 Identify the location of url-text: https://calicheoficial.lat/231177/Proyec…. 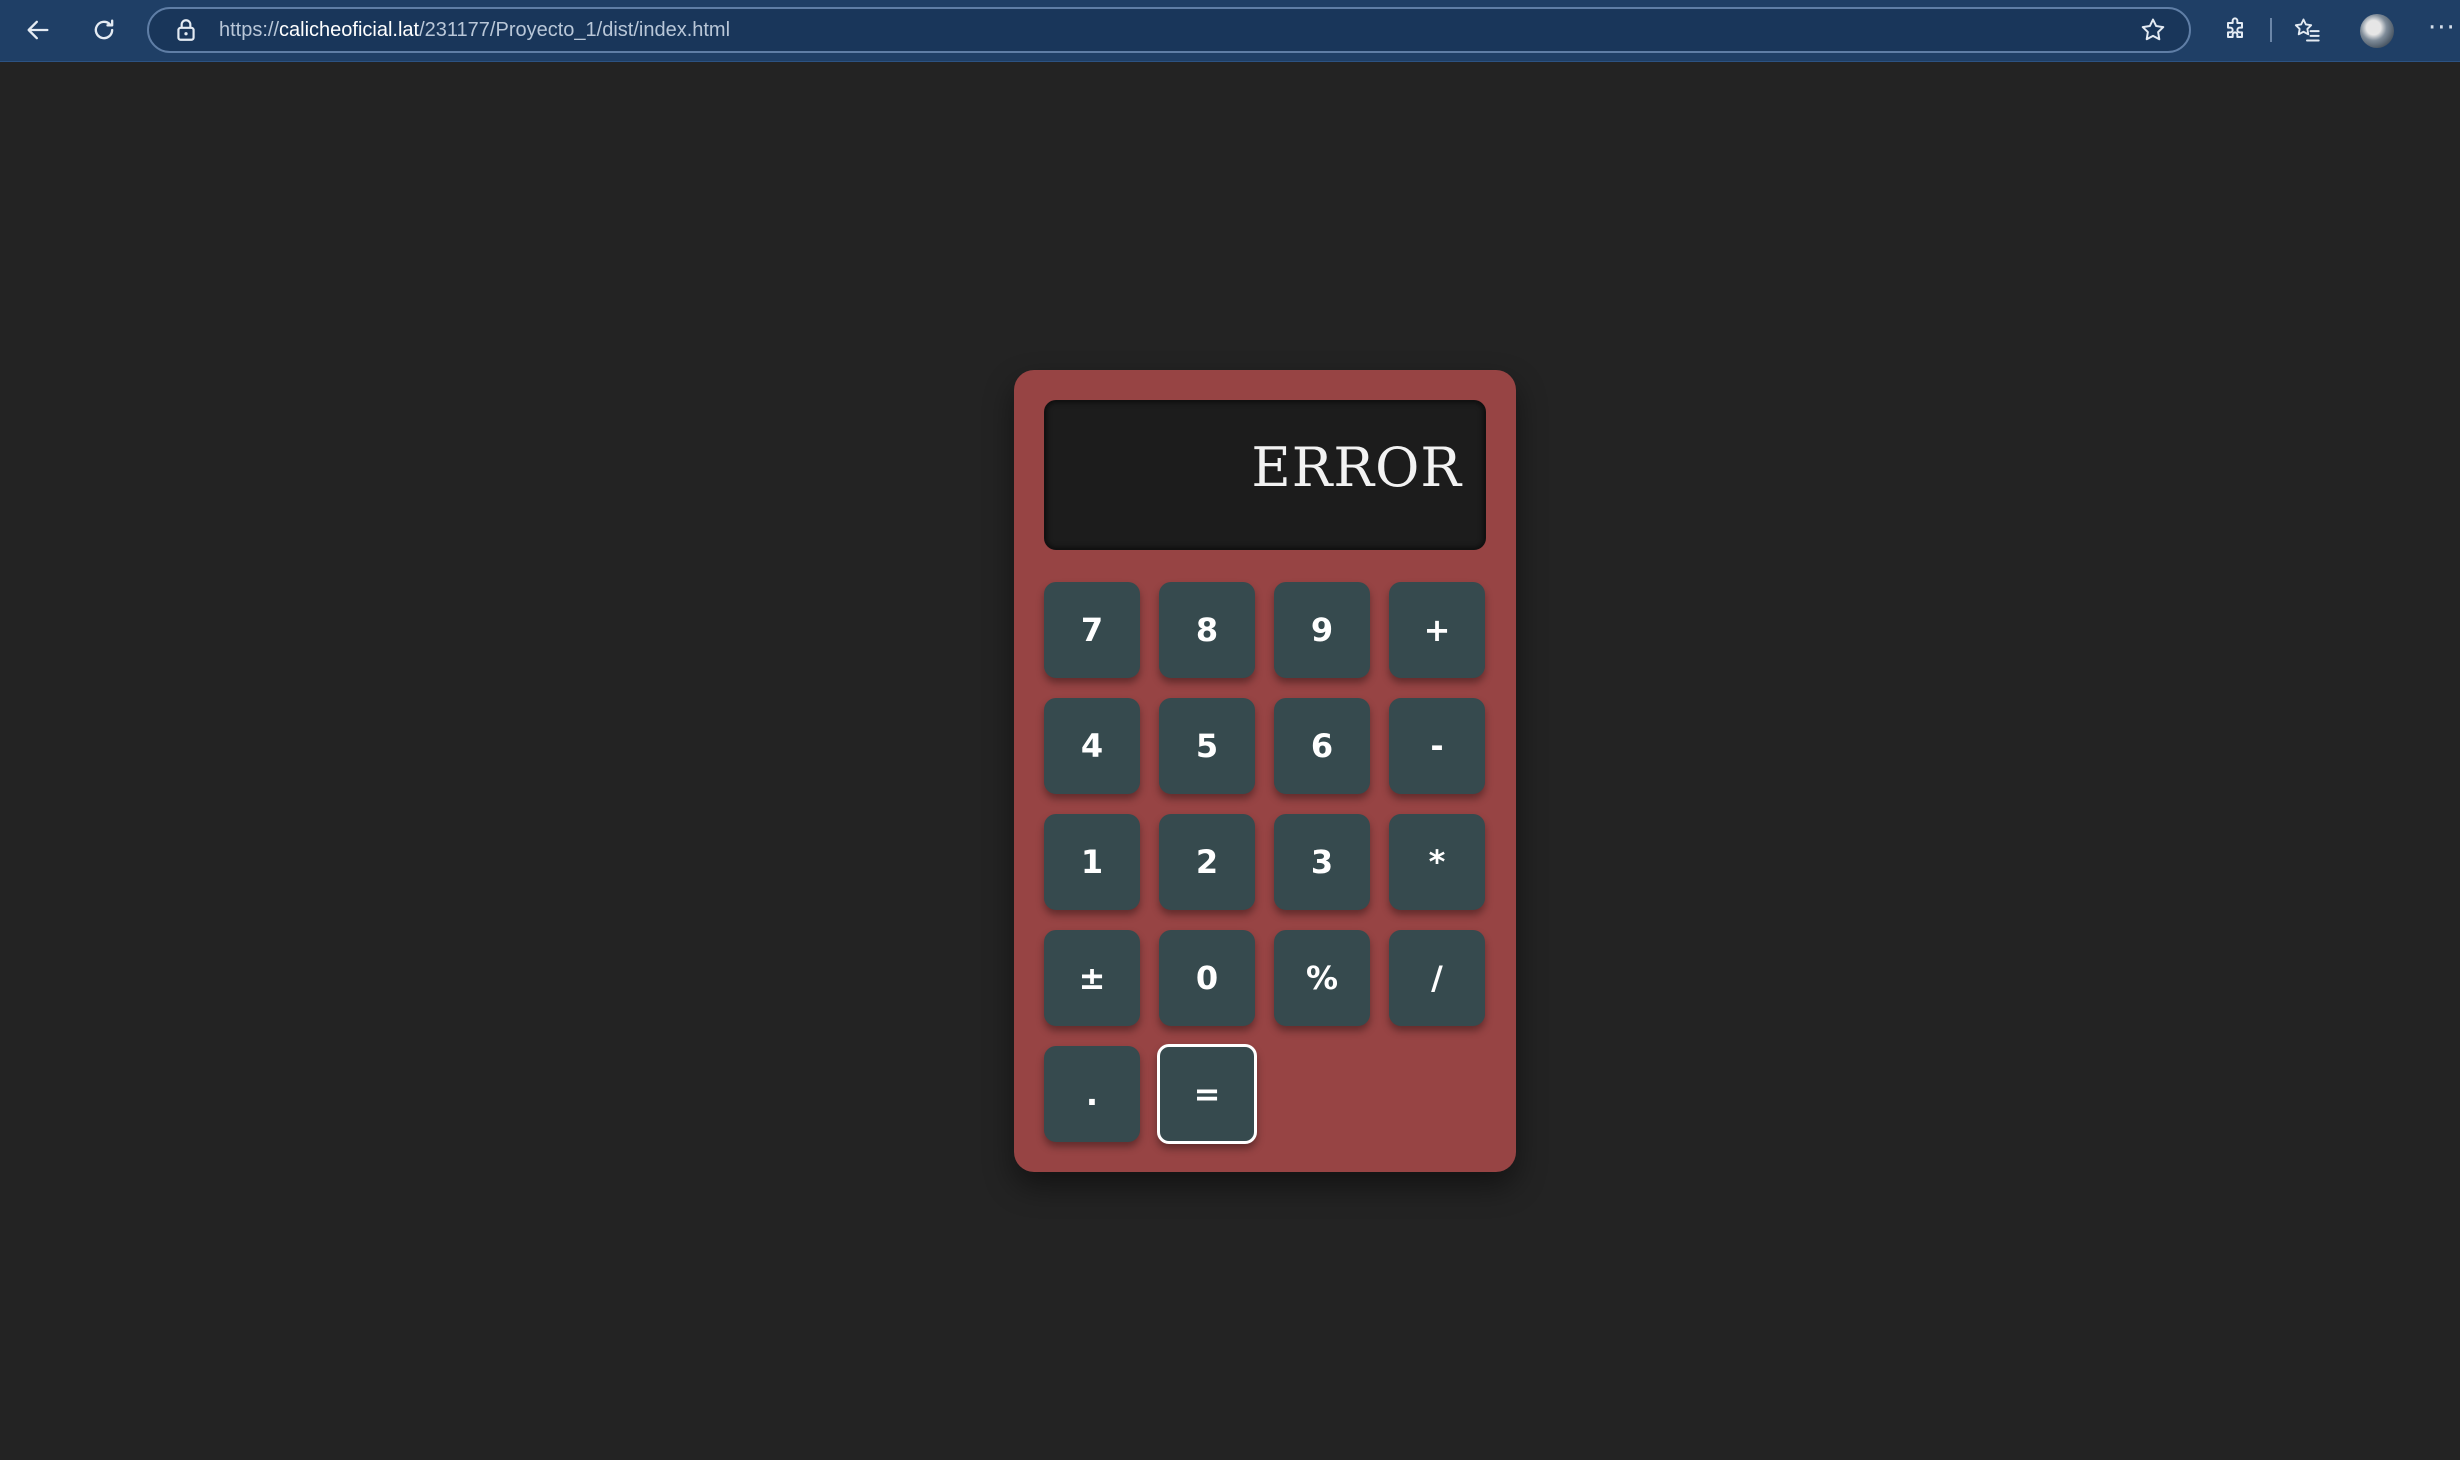
(474, 30).